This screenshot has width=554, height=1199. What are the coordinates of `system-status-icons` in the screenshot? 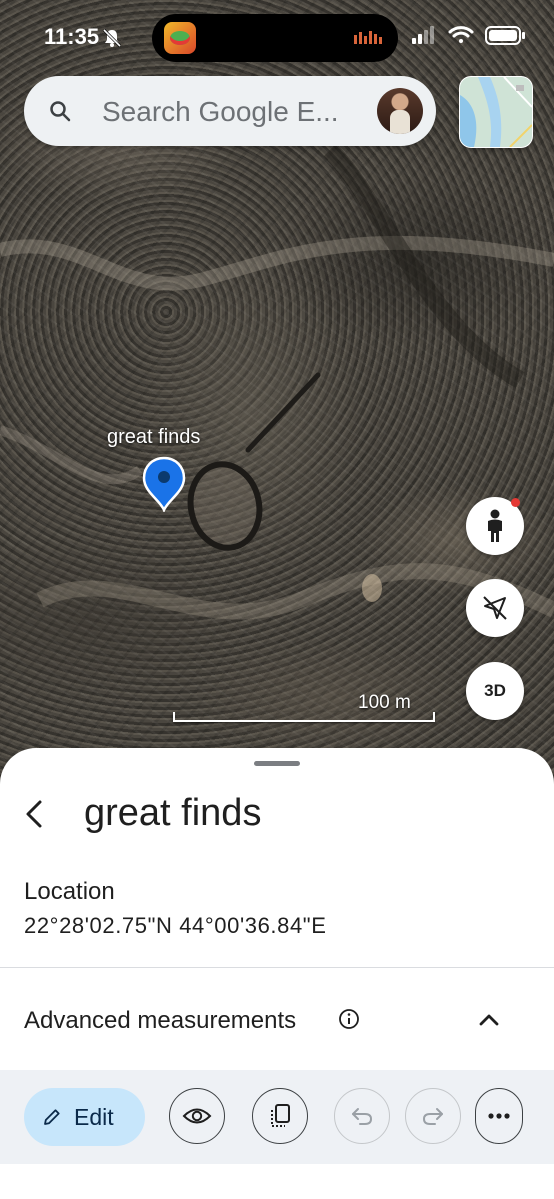 It's located at (468, 35).